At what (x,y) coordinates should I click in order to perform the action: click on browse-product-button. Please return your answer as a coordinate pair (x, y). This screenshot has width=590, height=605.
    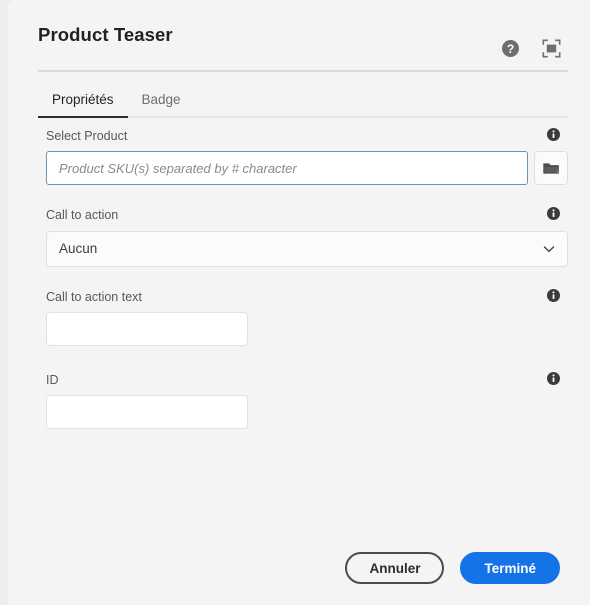
    Looking at the image, I should click on (551, 168).